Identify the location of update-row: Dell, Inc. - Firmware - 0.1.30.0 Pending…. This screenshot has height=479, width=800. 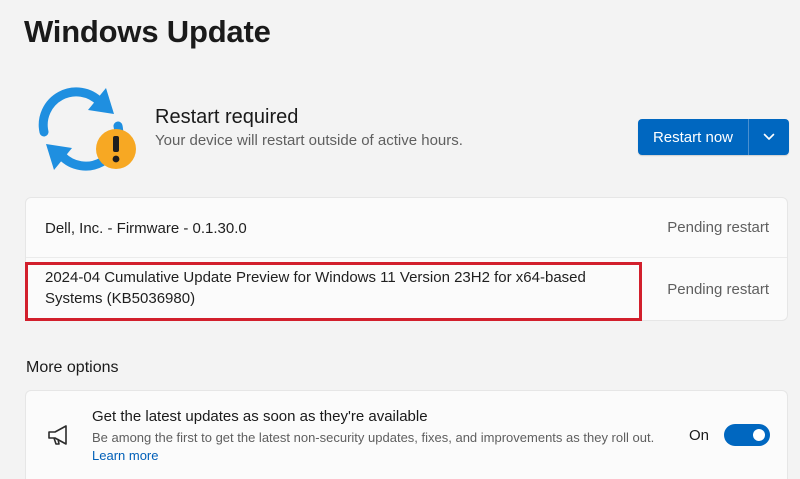
(406, 228).